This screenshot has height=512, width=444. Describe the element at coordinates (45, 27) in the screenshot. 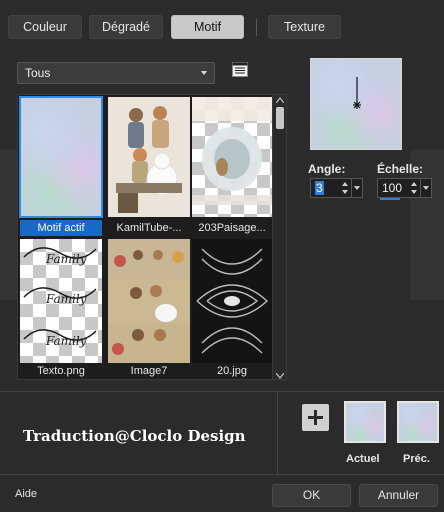

I see `tab-couleur: Couleur` at that location.